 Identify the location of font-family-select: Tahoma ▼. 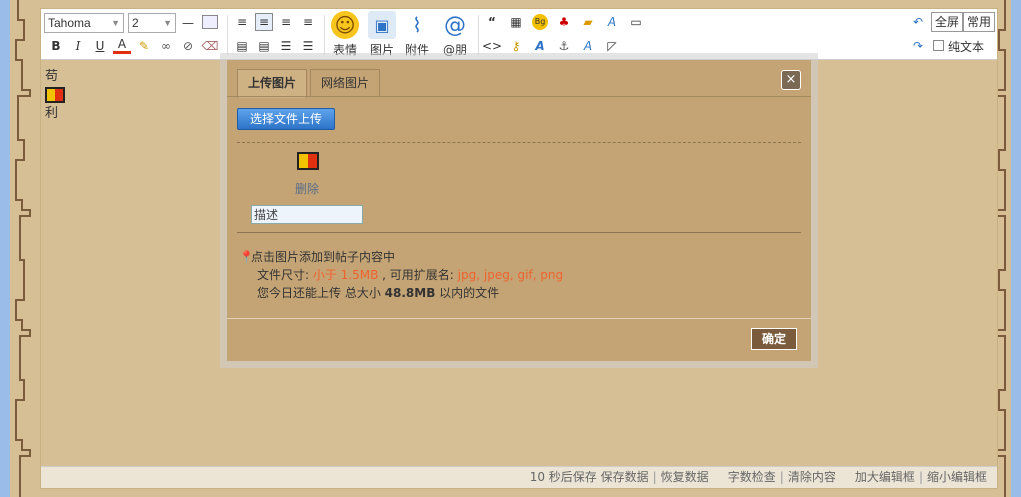
(84, 23).